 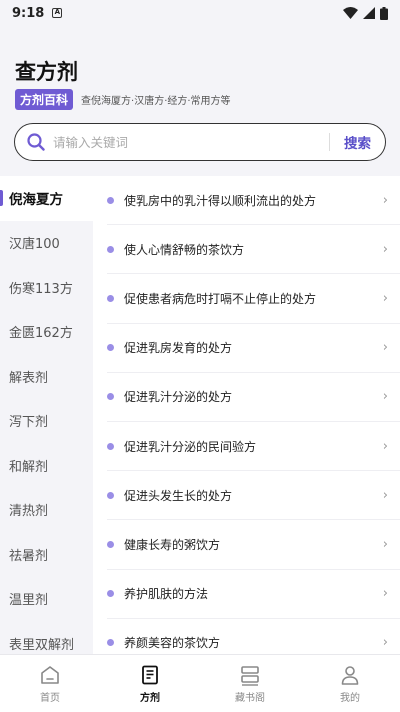 What do you see at coordinates (150, 674) in the screenshot?
I see `document-icon` at bounding box center [150, 674].